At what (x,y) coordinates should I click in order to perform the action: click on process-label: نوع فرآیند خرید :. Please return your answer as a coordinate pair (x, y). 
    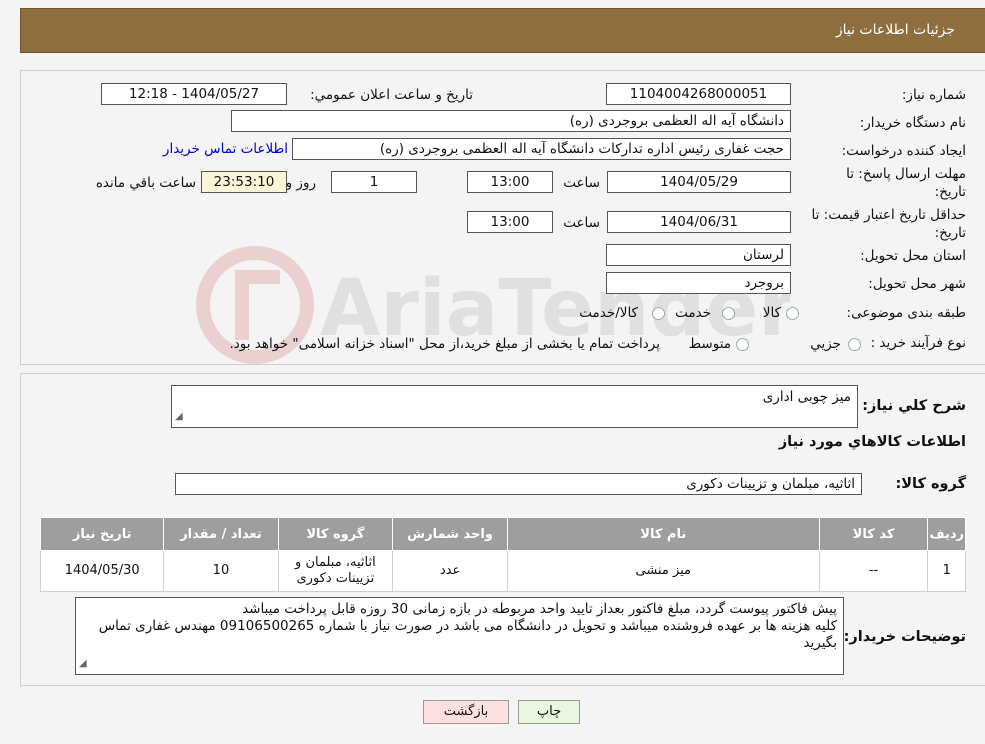
    Looking at the image, I should click on (918, 343).